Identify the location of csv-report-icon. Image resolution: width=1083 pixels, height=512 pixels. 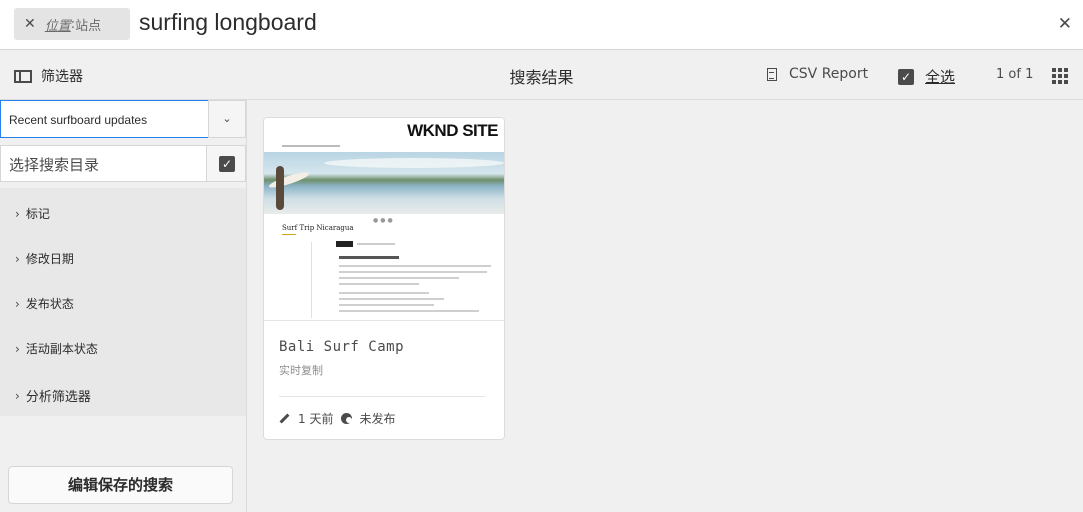
(772, 74).